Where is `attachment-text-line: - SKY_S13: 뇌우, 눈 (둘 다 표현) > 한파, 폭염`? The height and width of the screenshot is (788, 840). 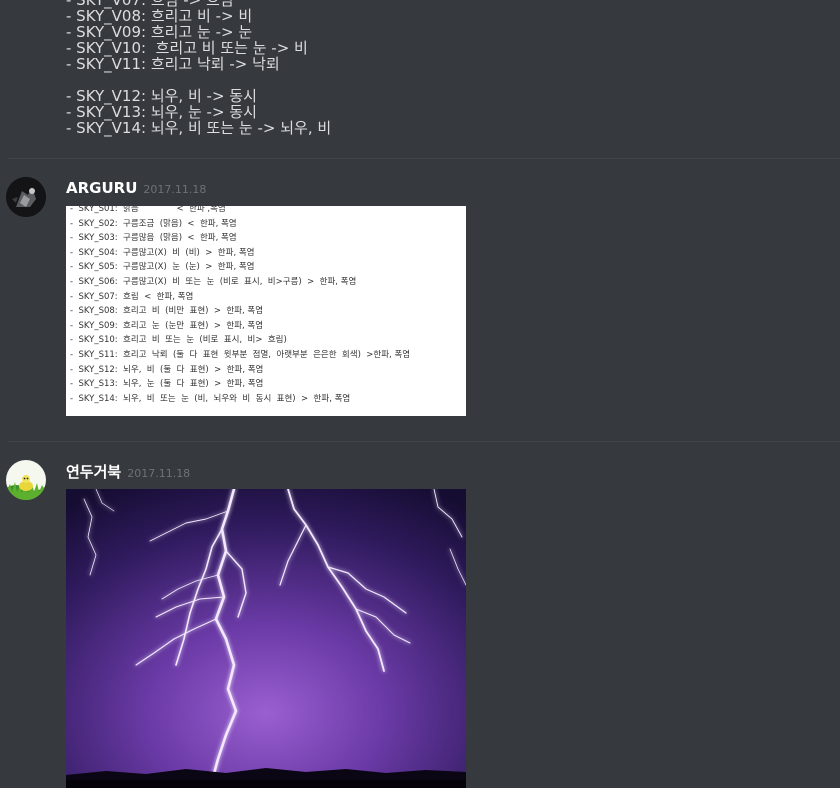
attachment-text-line: - SKY_S13: 뇌우, 눈 (둘 다 표현) > 한파, 폭염 is located at coordinates (167, 384).